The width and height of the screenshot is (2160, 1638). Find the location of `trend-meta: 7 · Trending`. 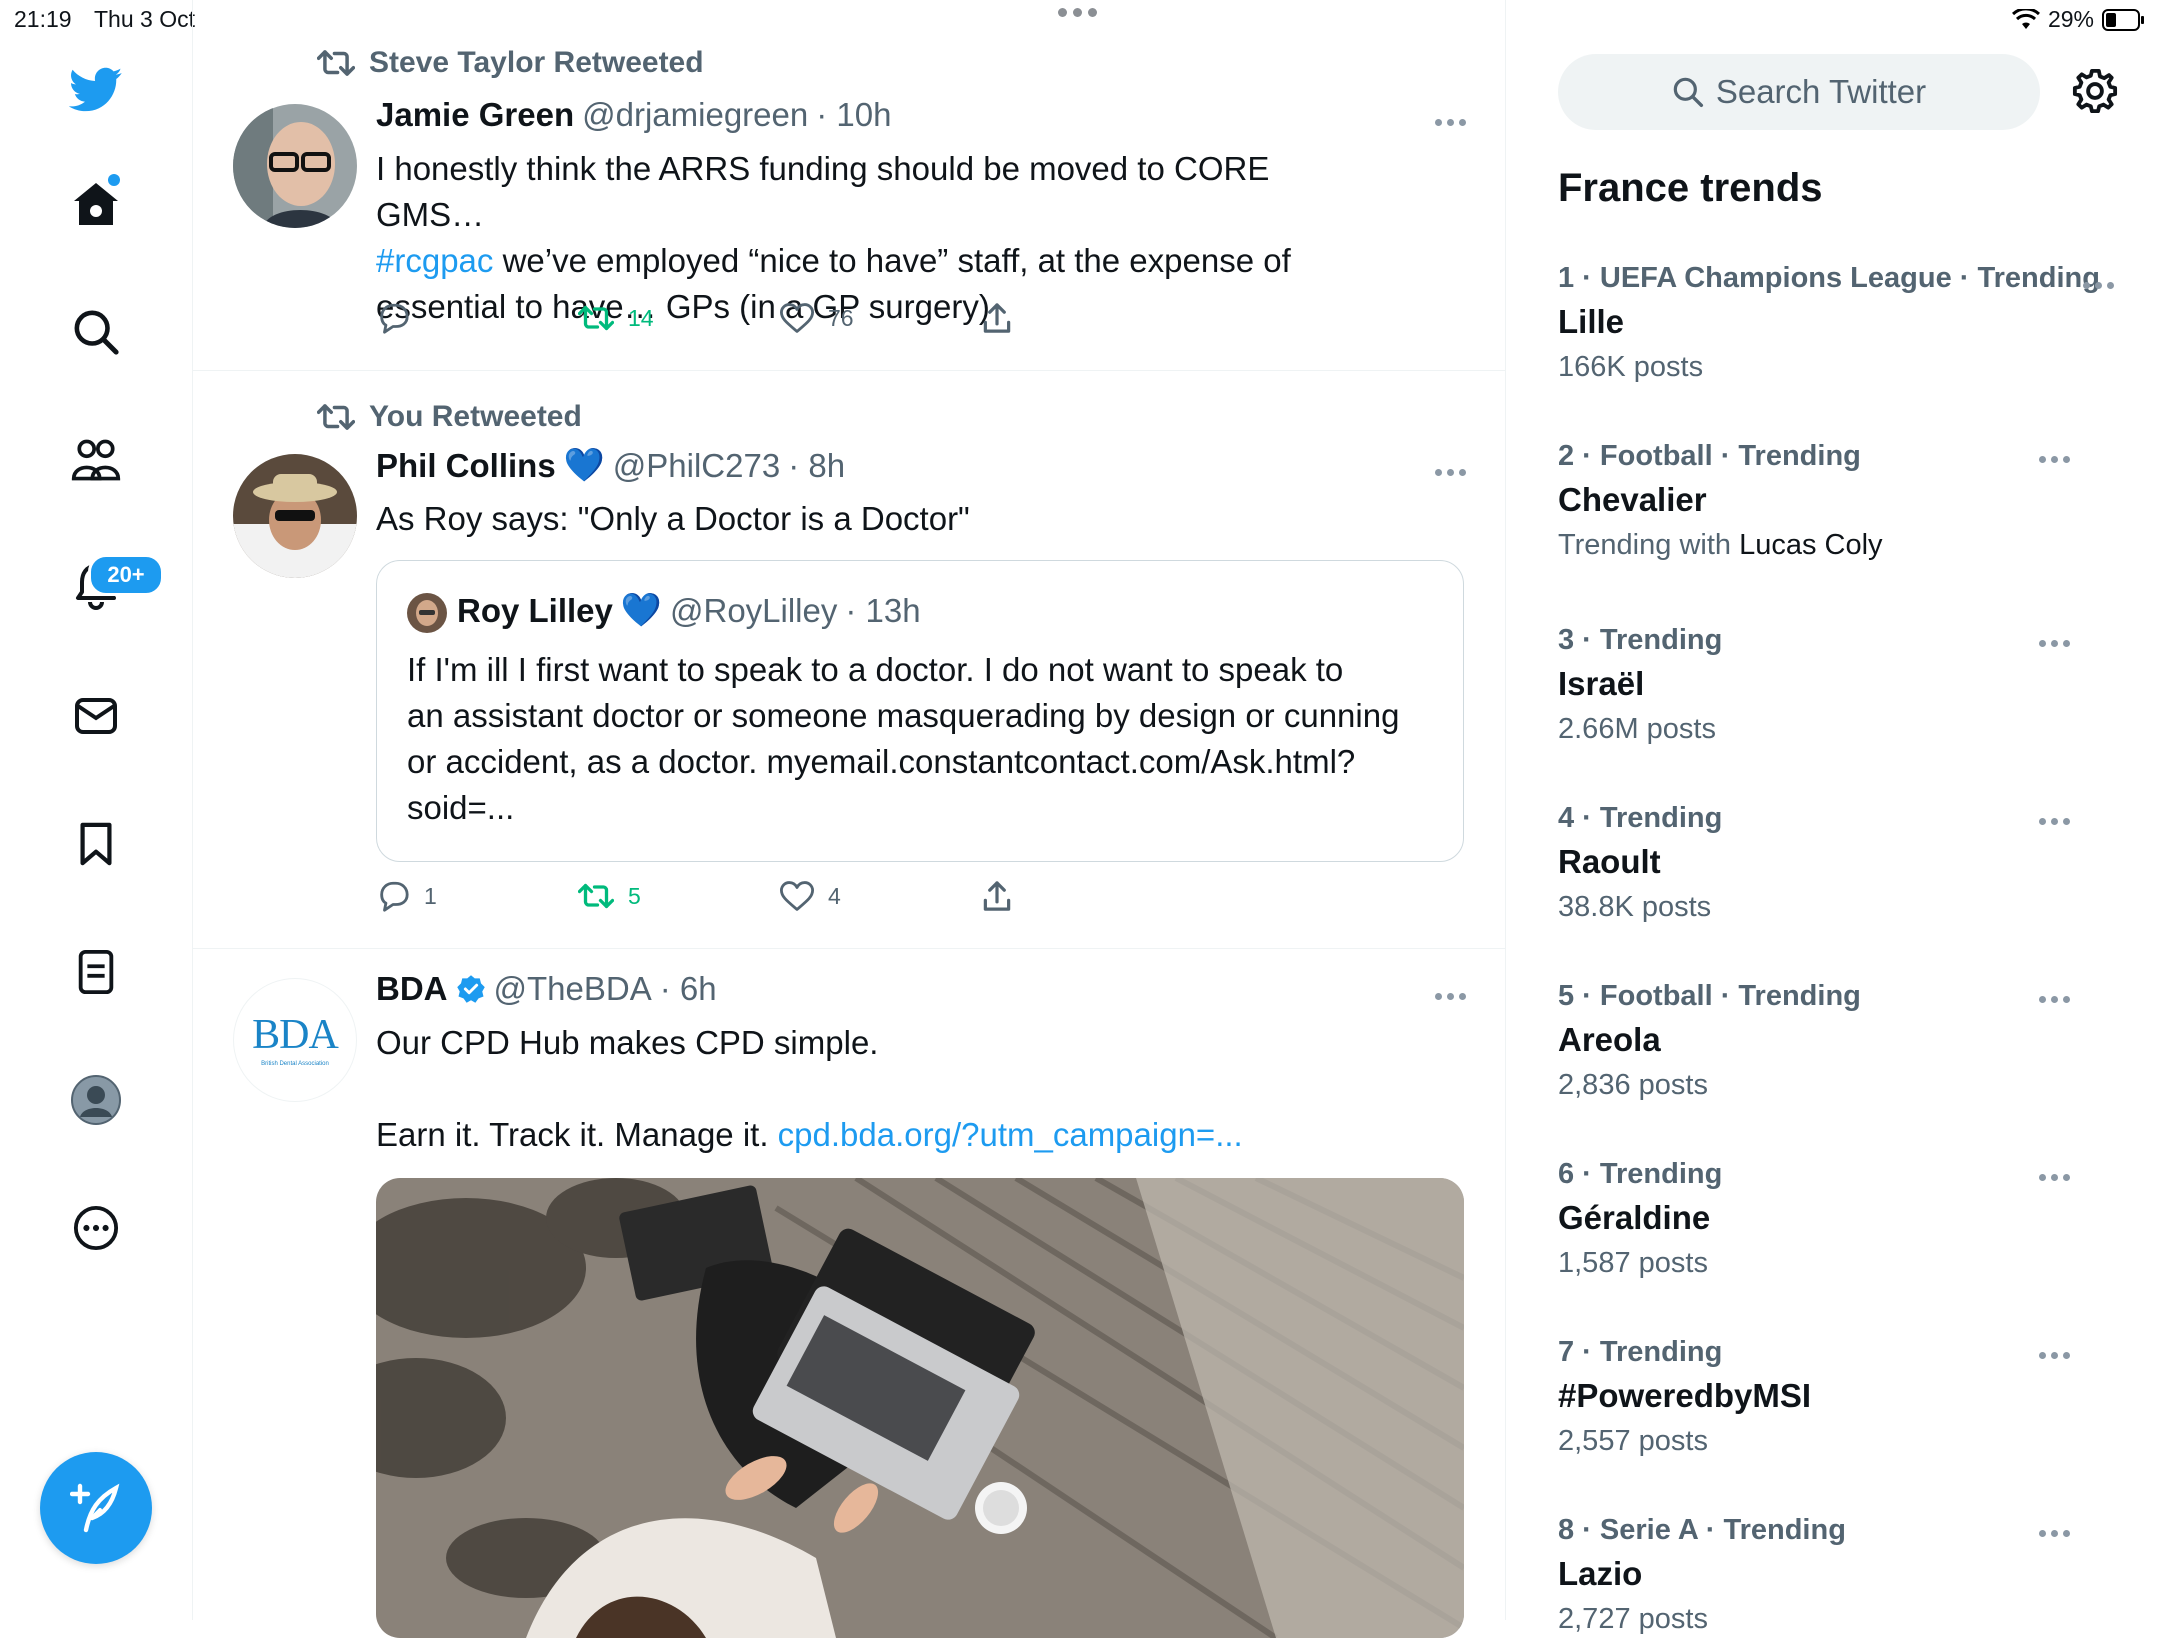

trend-meta: 7 · Trending is located at coordinates (1640, 1352).